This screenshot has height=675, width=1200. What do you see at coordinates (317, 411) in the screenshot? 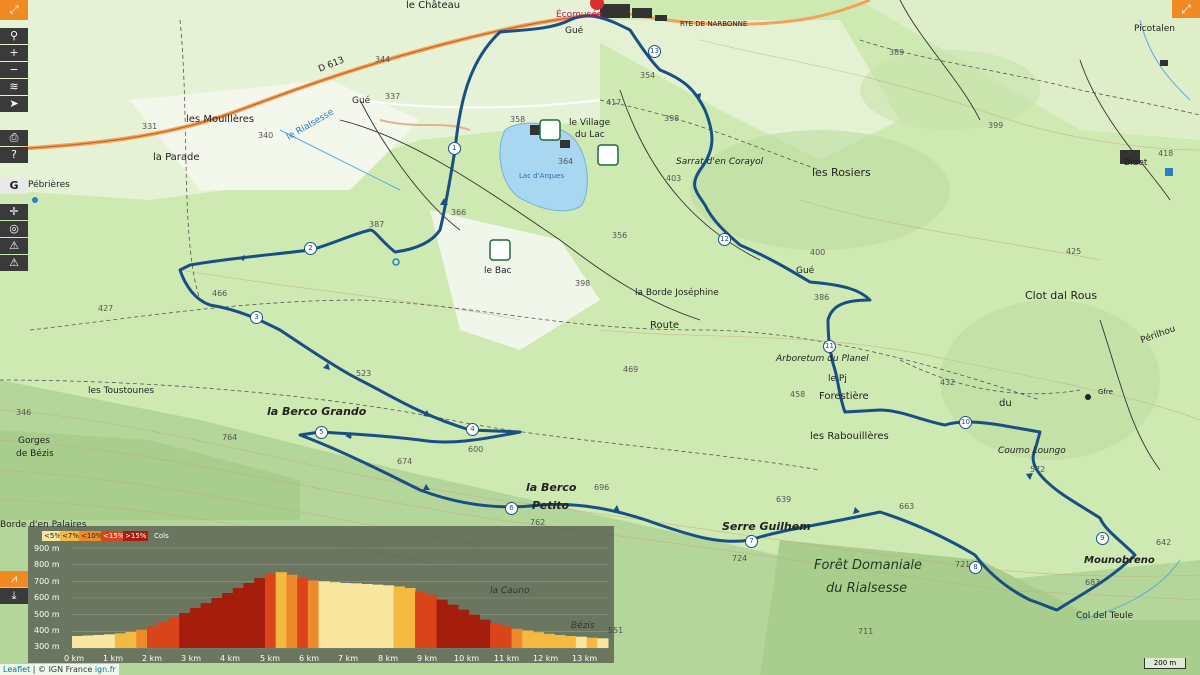
I see `place-la-berco-grando: la Berco Grando` at bounding box center [317, 411].